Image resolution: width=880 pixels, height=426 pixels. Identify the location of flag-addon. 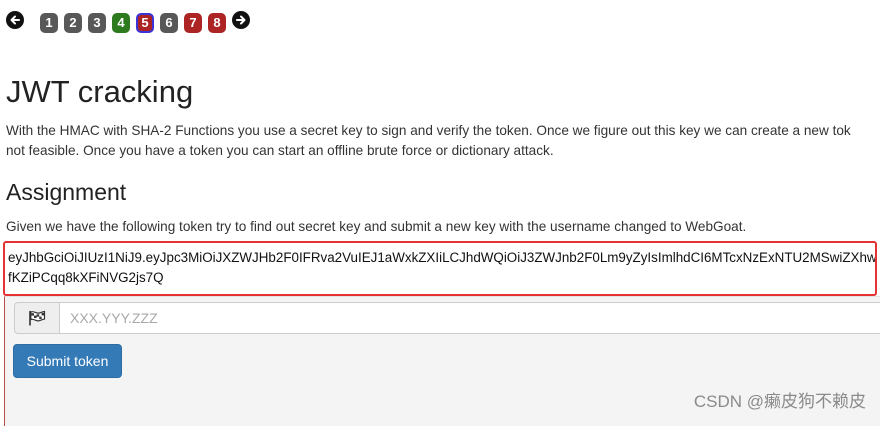
(37, 318).